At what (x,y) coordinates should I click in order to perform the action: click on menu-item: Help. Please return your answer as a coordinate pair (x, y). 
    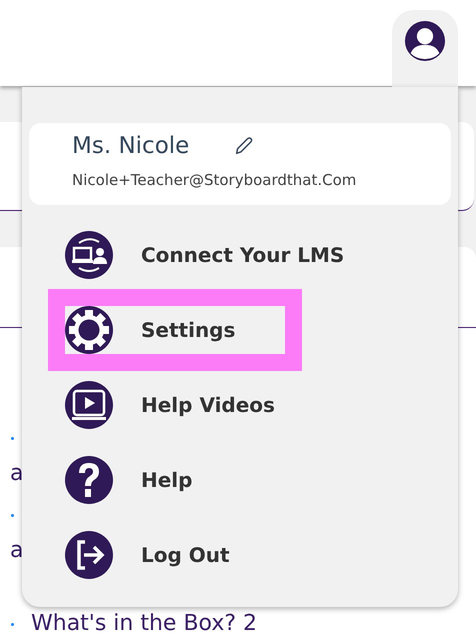
    Looking at the image, I should click on (215, 480).